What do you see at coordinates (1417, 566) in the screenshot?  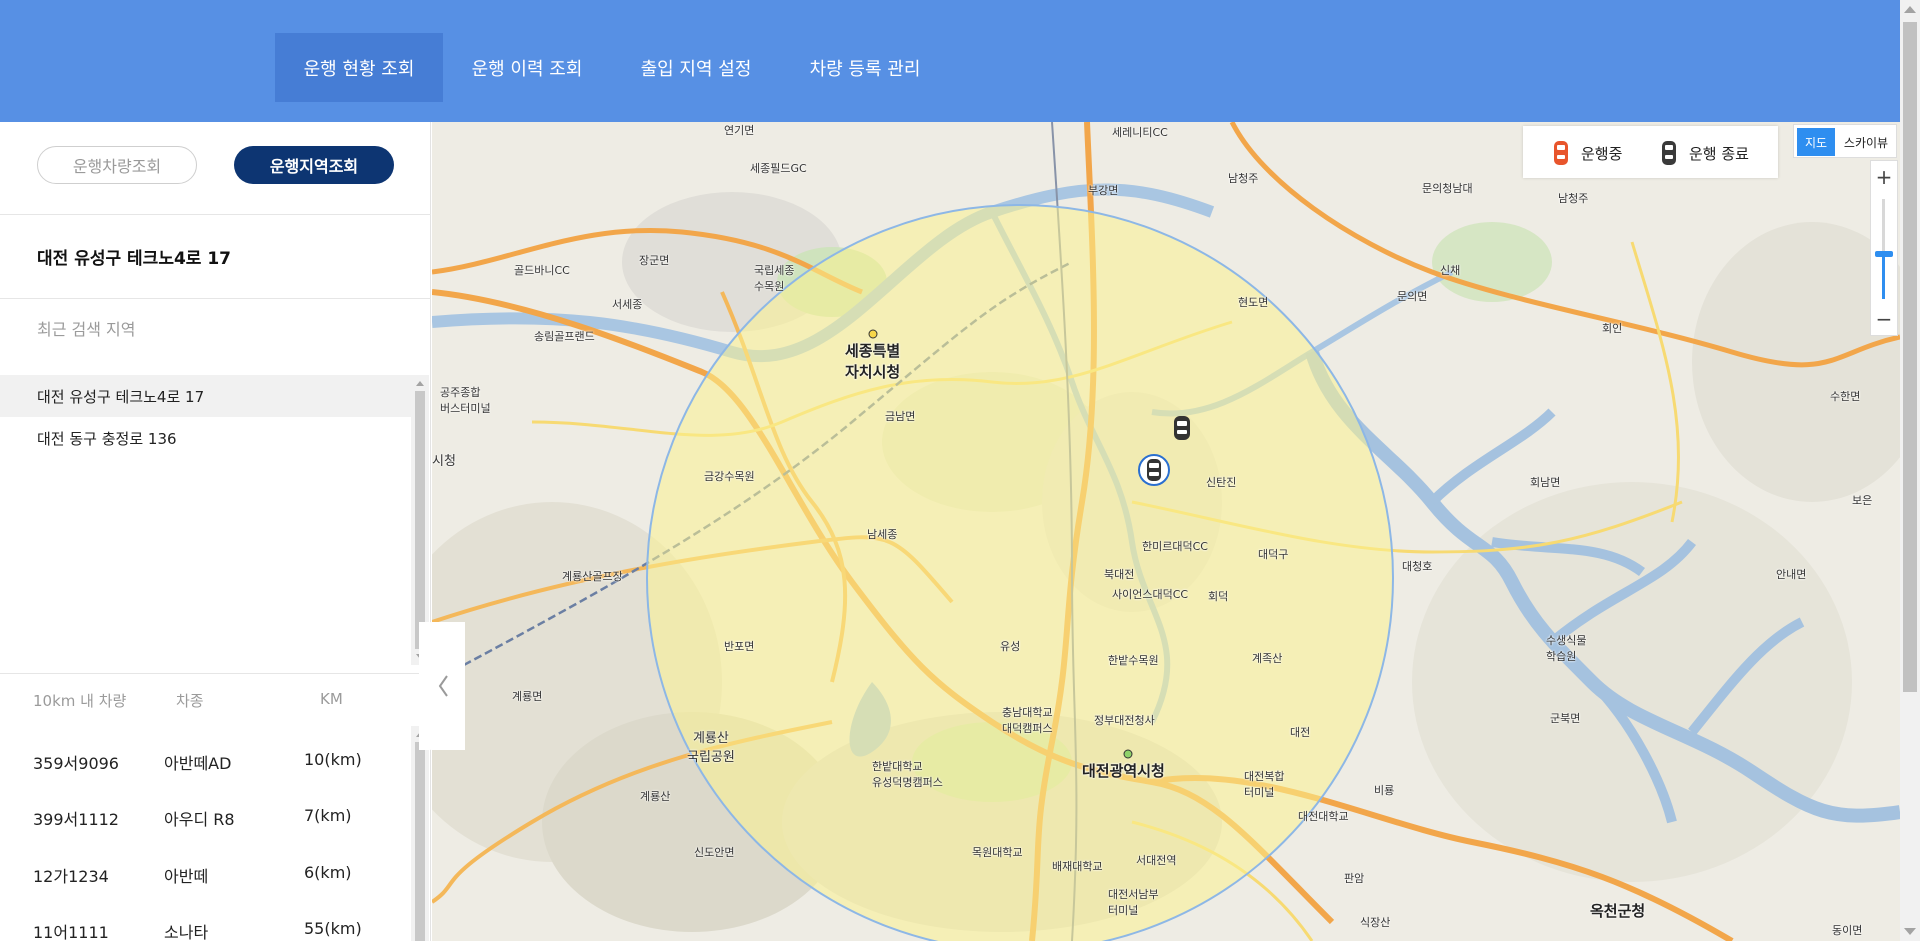 I see `map-label: 대청호` at bounding box center [1417, 566].